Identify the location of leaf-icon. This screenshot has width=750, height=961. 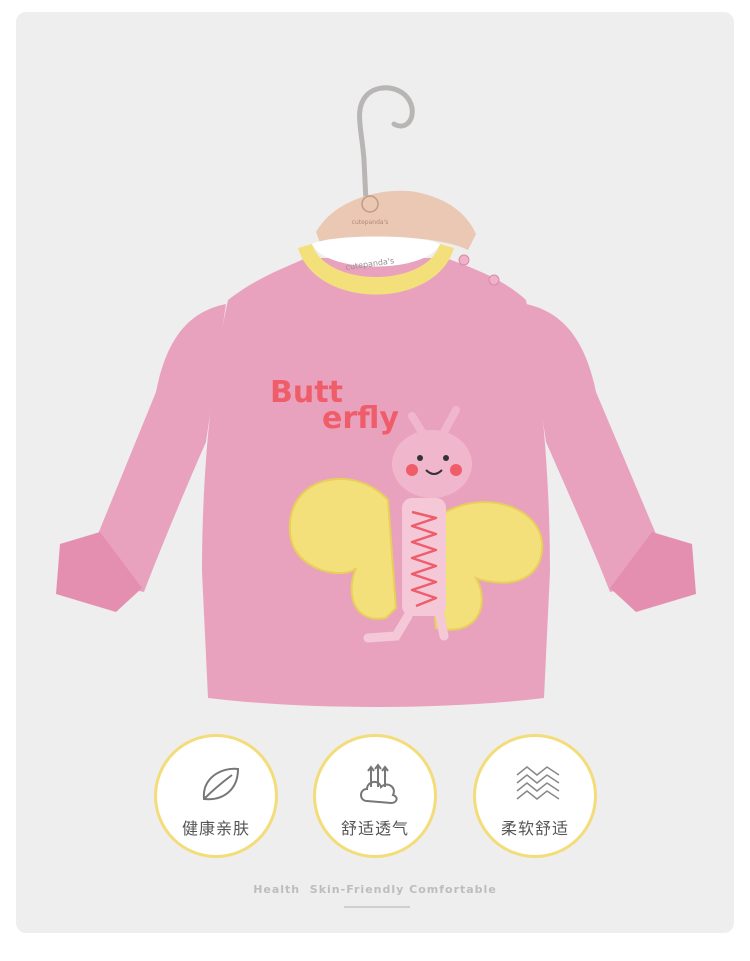
(221, 784).